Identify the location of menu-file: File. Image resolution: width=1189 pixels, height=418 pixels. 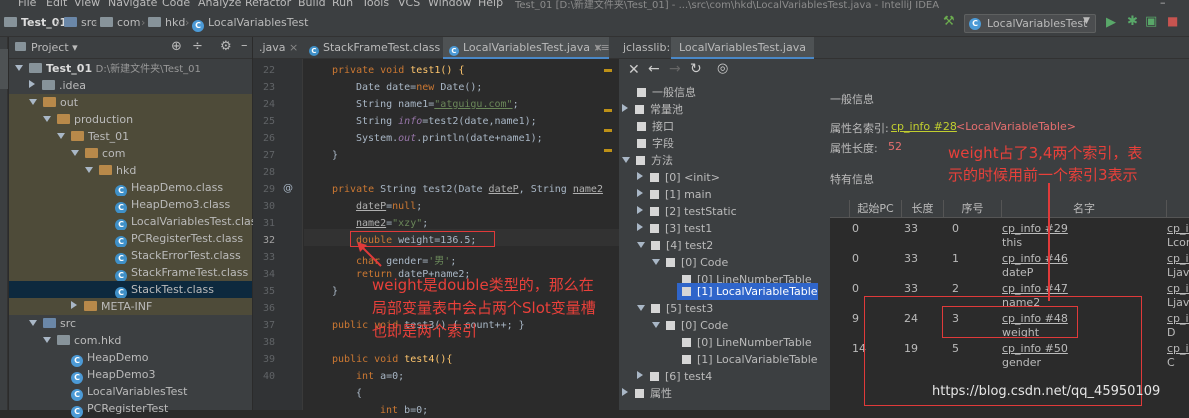
(27, 4).